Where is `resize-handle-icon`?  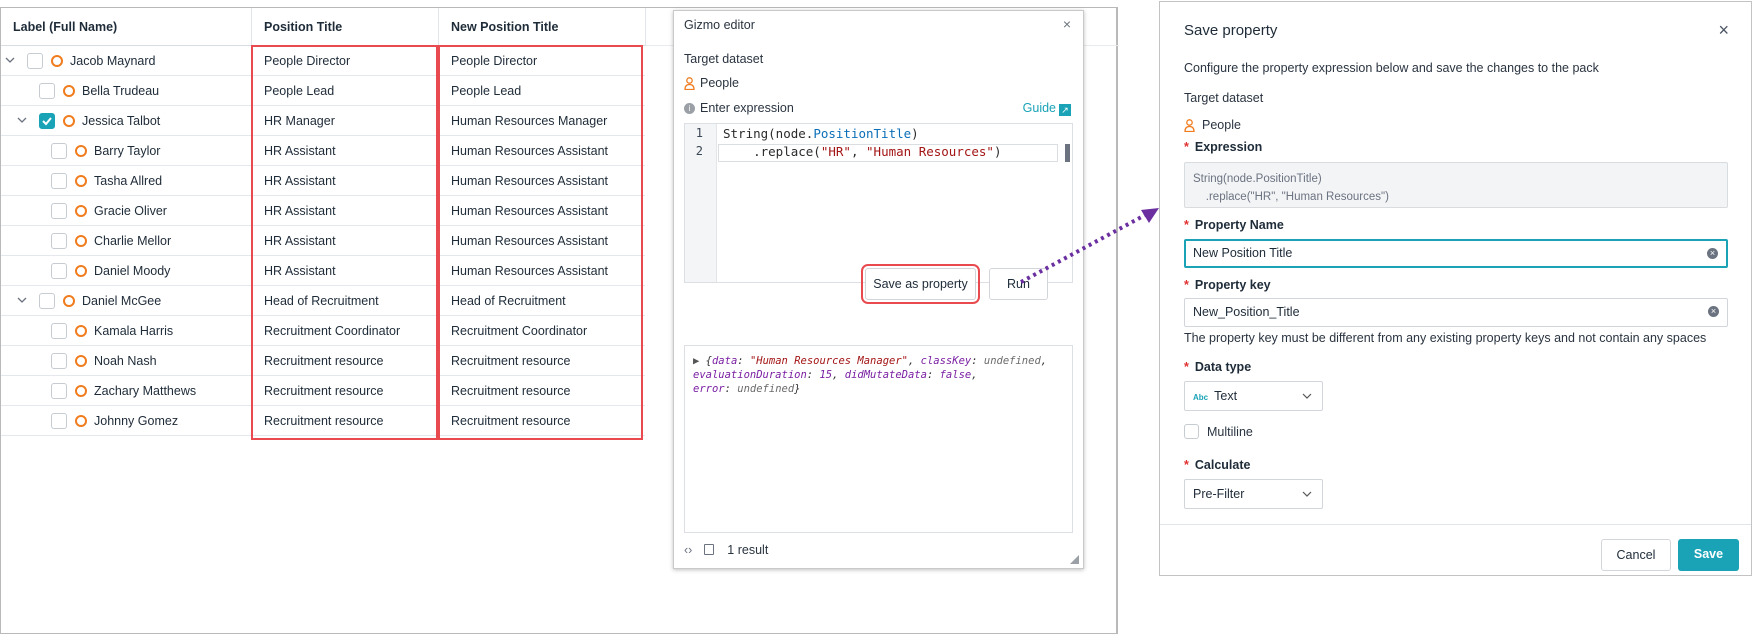
resize-handle-icon is located at coordinates (1074, 559).